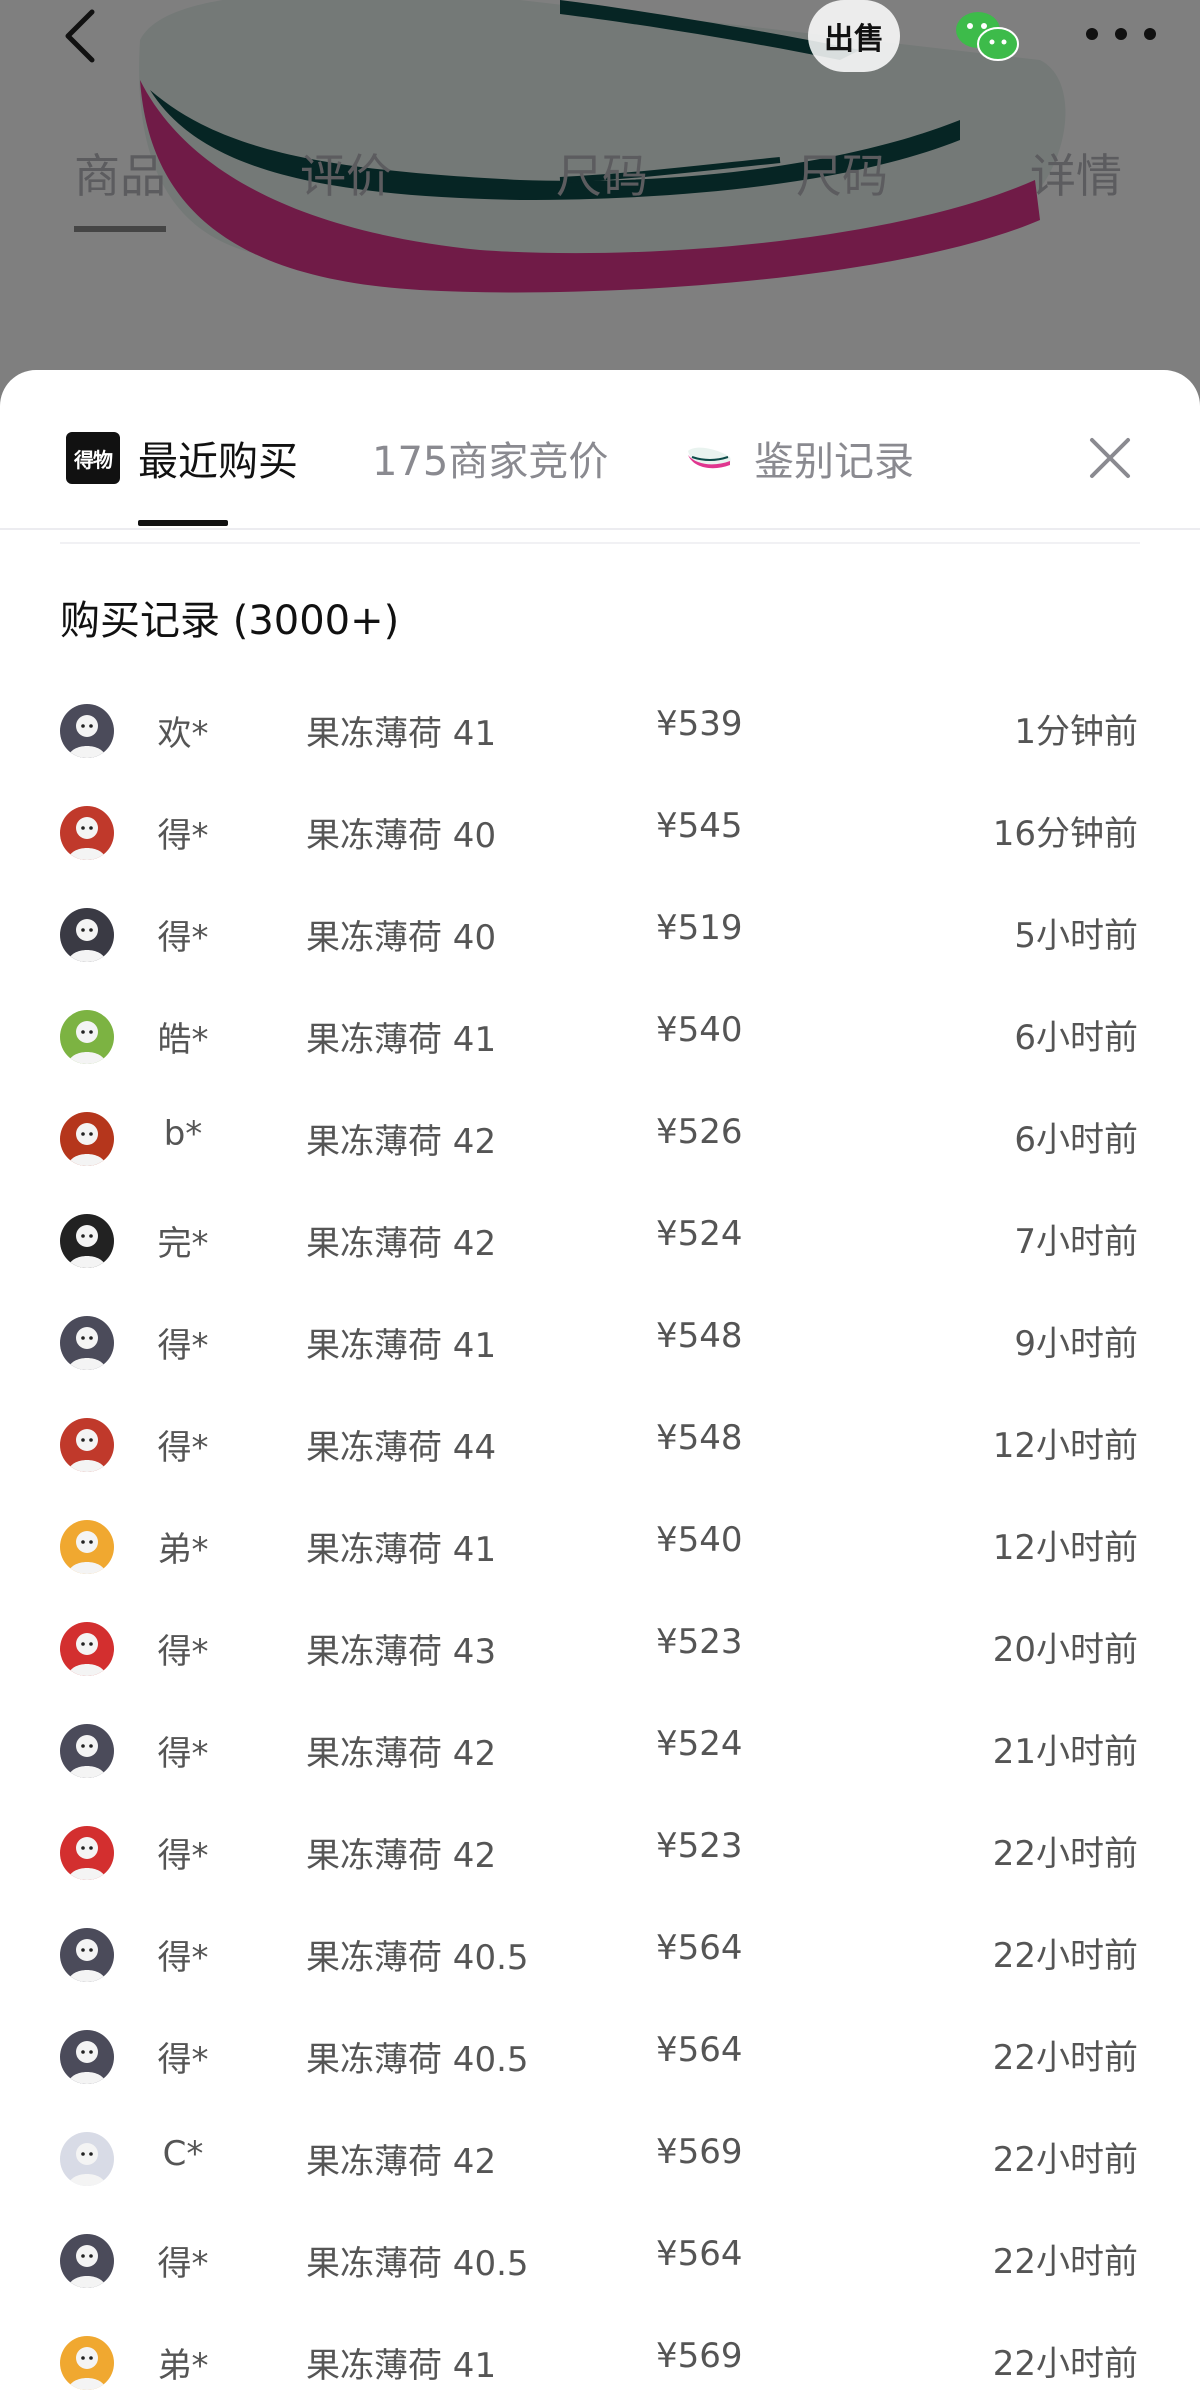 This screenshot has width=1200, height=2394. Describe the element at coordinates (699, 826) in the screenshot. I see `record-price: ¥545` at that location.